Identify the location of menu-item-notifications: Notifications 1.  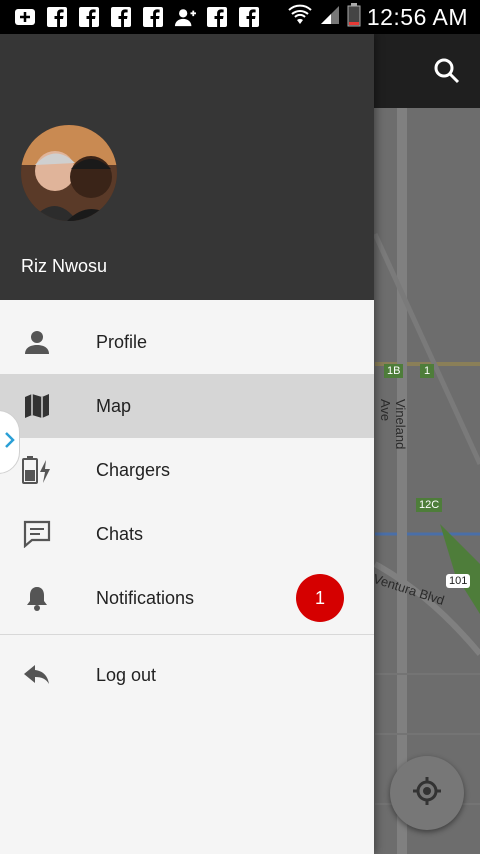
(187, 598).